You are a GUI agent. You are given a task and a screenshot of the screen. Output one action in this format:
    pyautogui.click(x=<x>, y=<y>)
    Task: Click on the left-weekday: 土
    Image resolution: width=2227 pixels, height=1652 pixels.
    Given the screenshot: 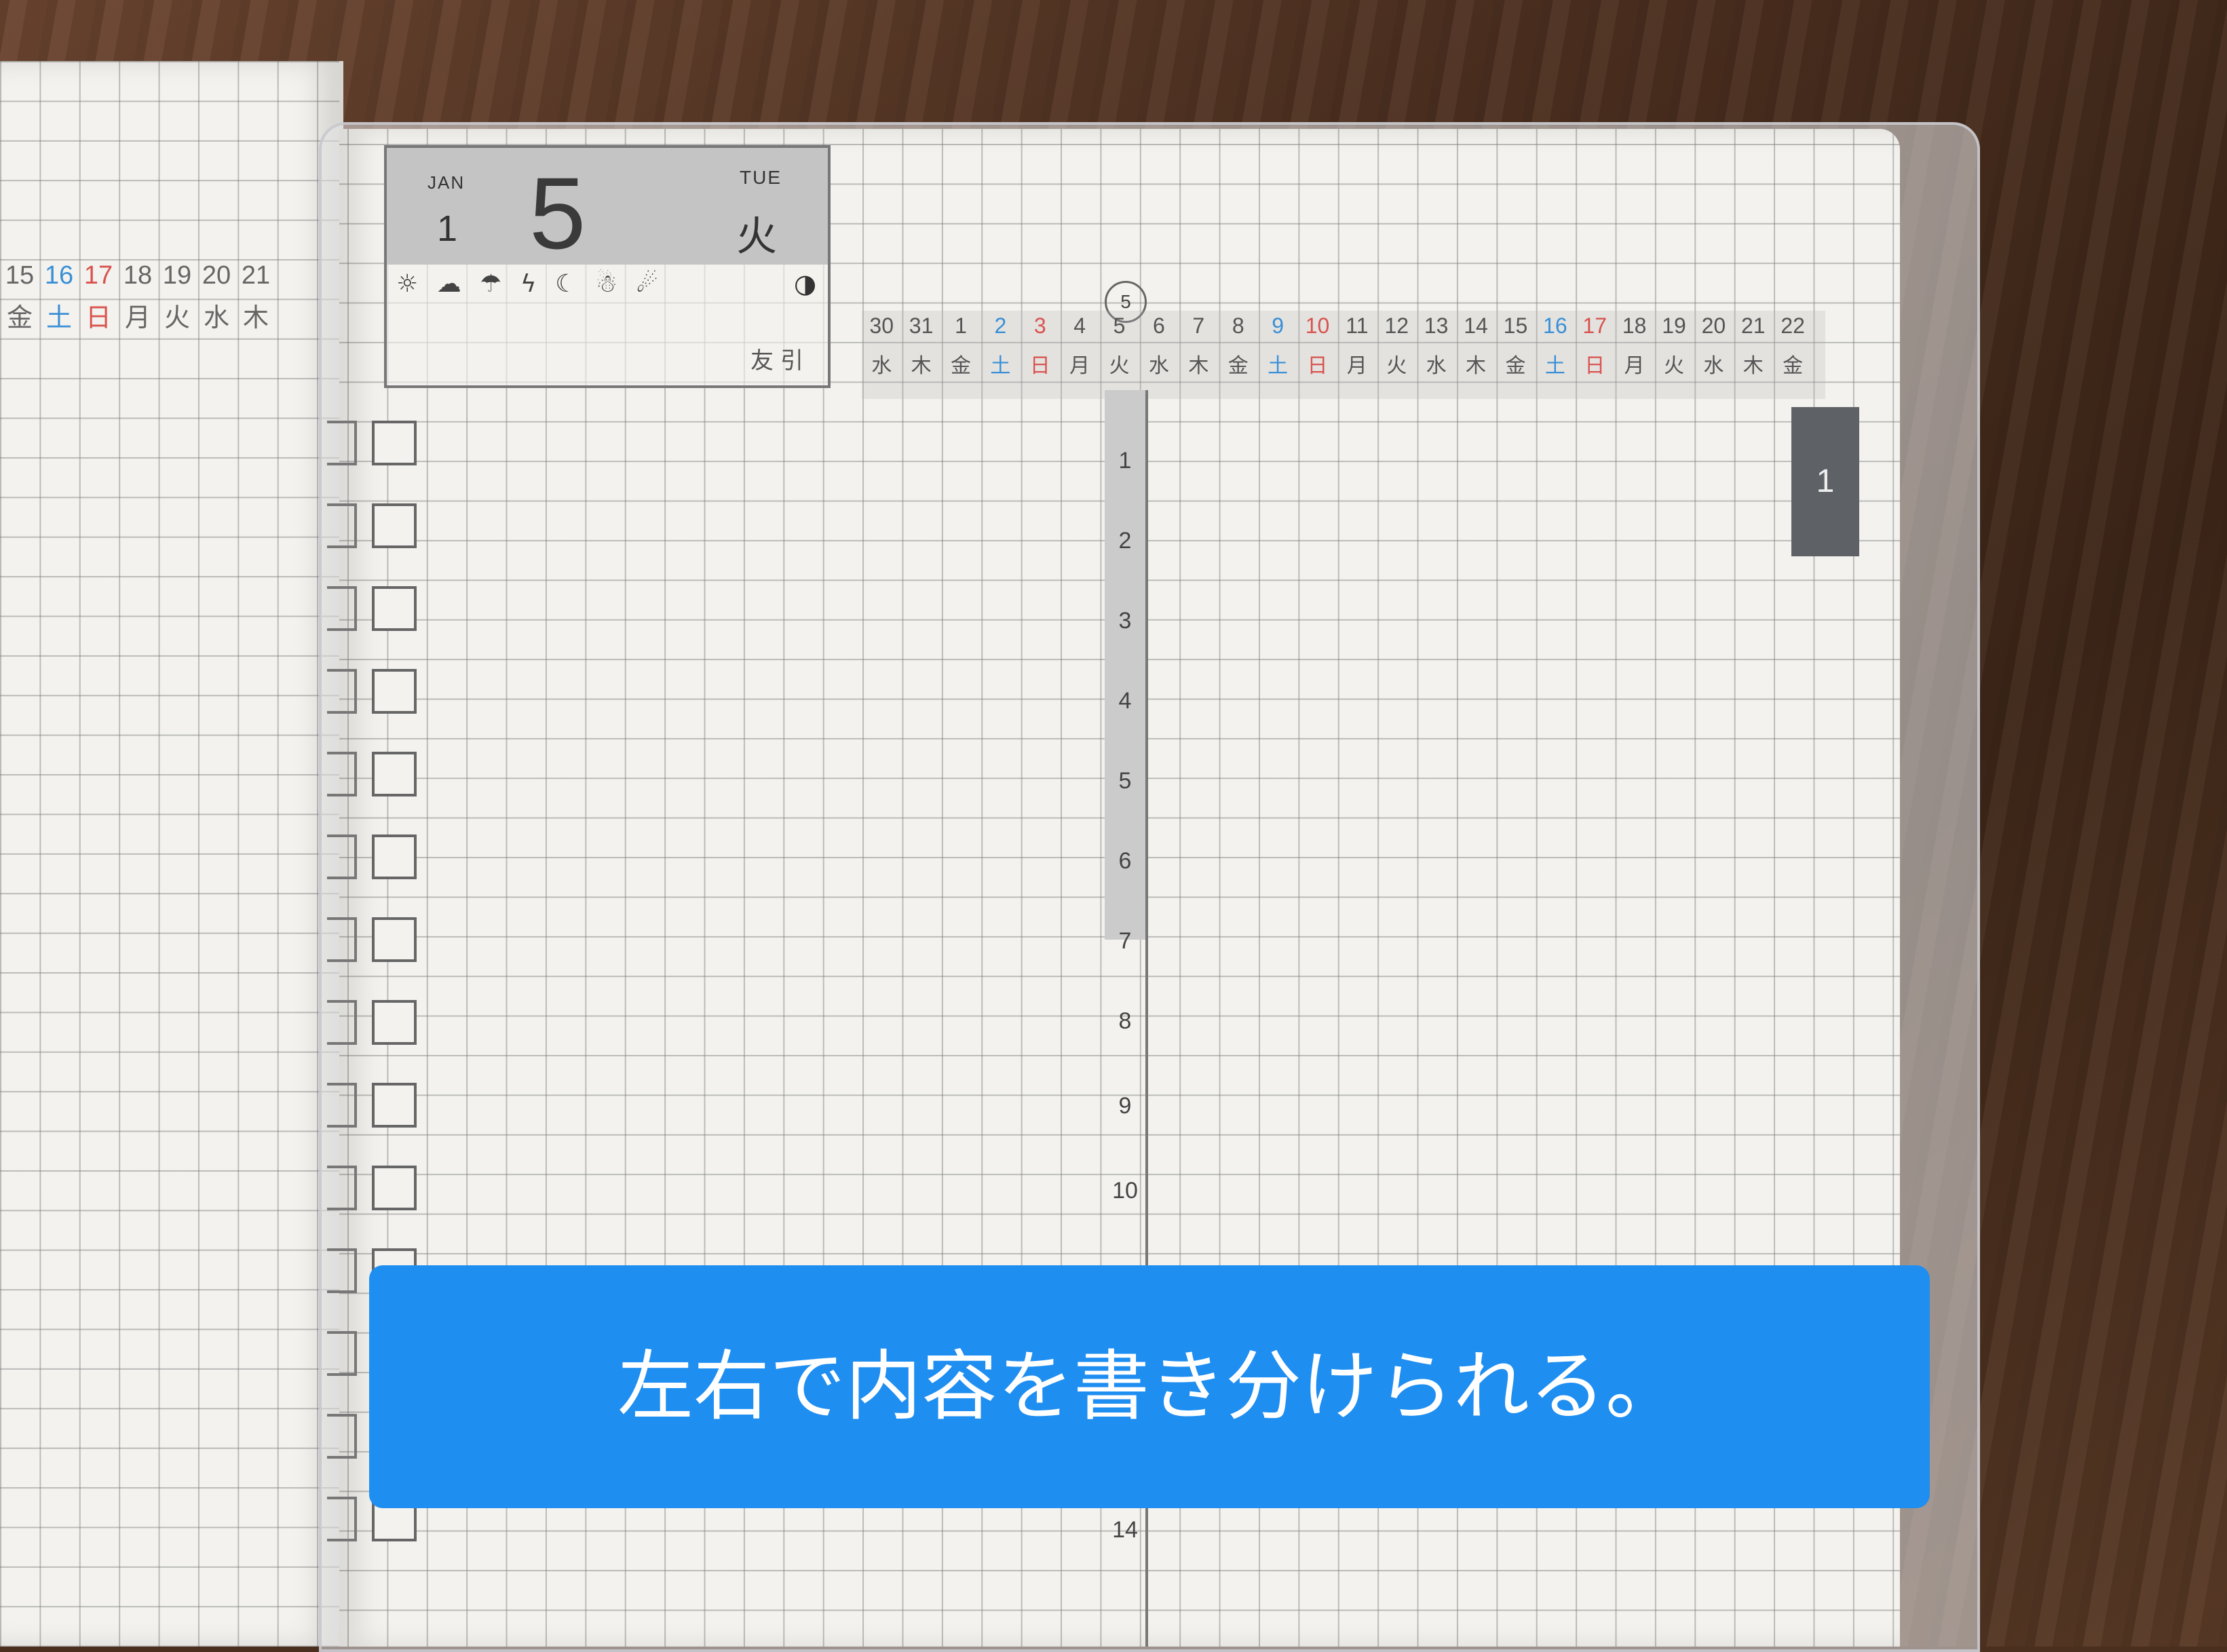 What is the action you would take?
    pyautogui.click(x=59, y=318)
    